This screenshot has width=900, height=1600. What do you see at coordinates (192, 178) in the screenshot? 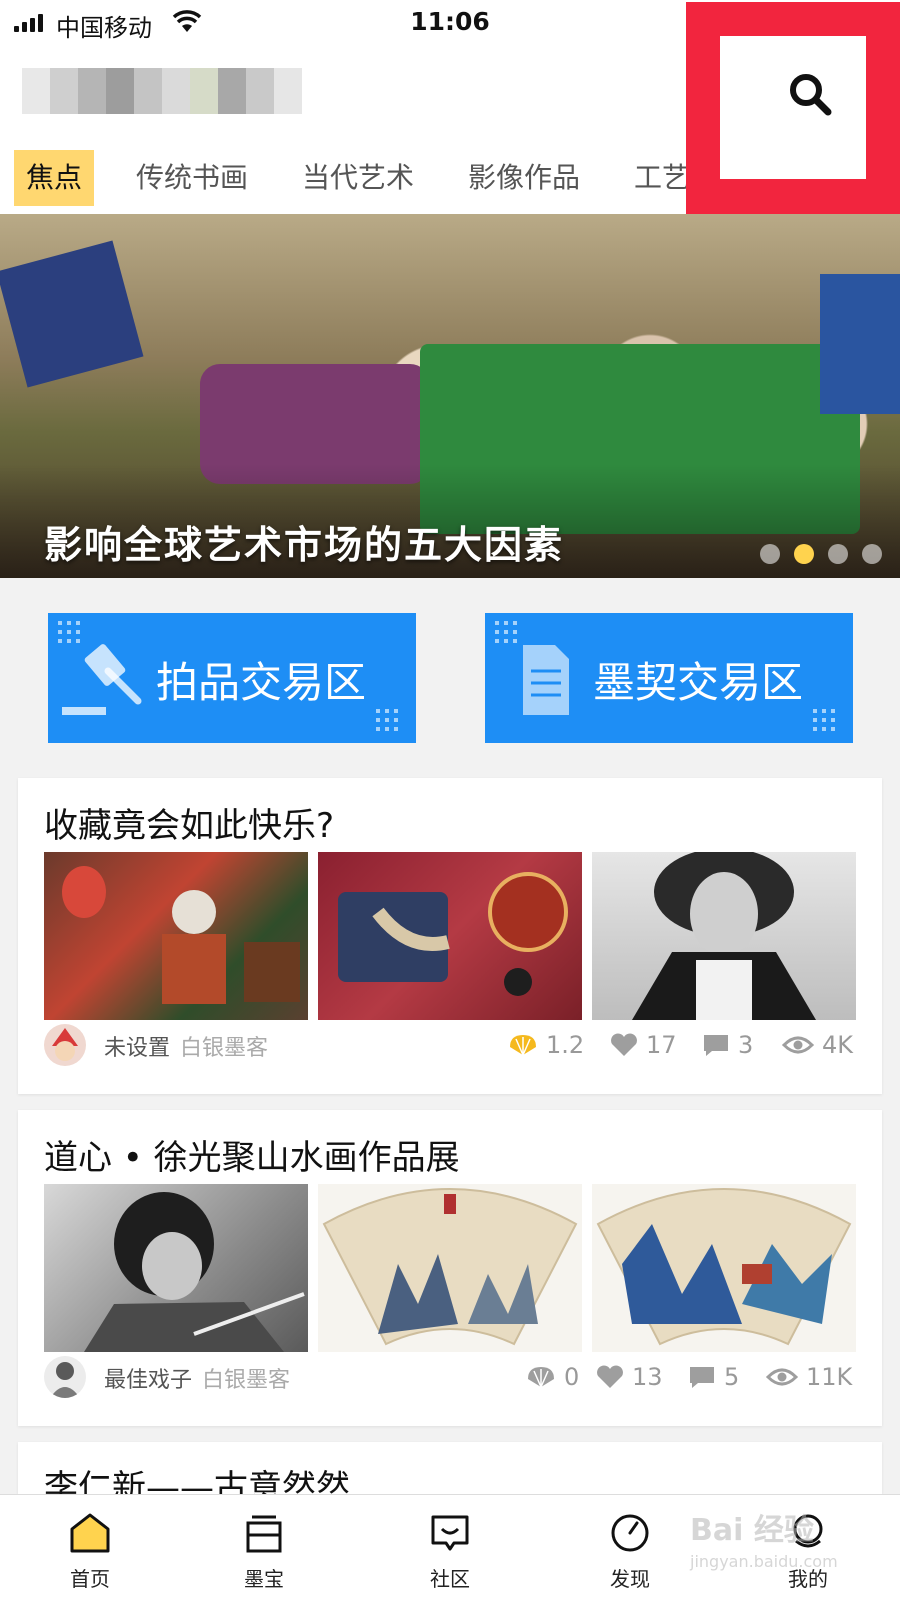
I see `tab-traditional-painting: 传统书画` at bounding box center [192, 178].